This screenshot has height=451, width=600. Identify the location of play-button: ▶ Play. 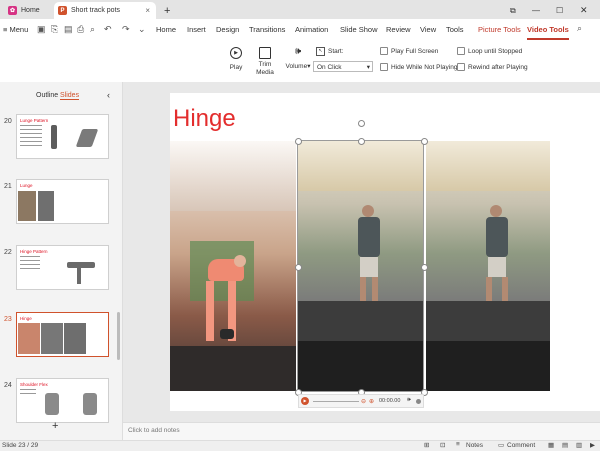
(236, 59).